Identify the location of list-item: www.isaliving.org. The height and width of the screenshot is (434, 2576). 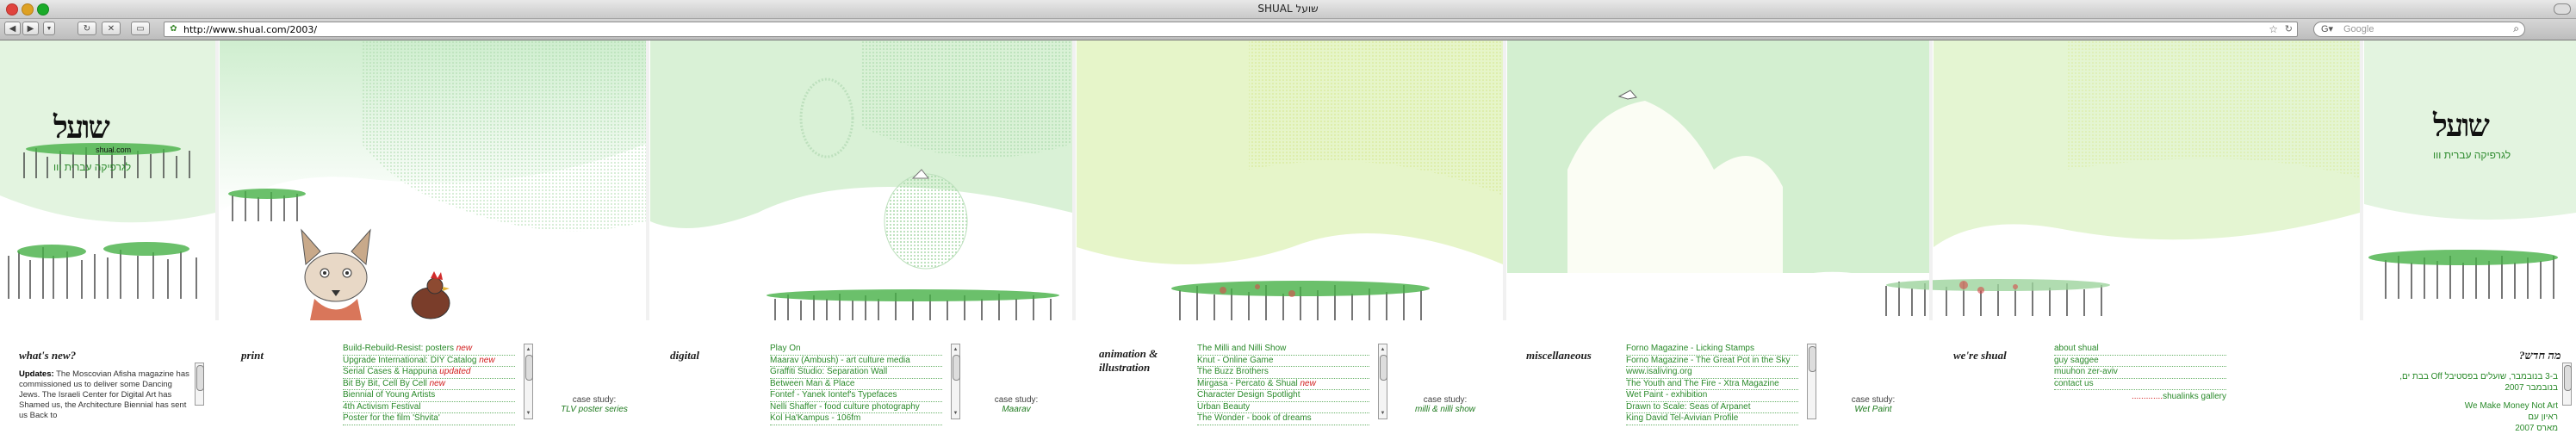
(1712, 373).